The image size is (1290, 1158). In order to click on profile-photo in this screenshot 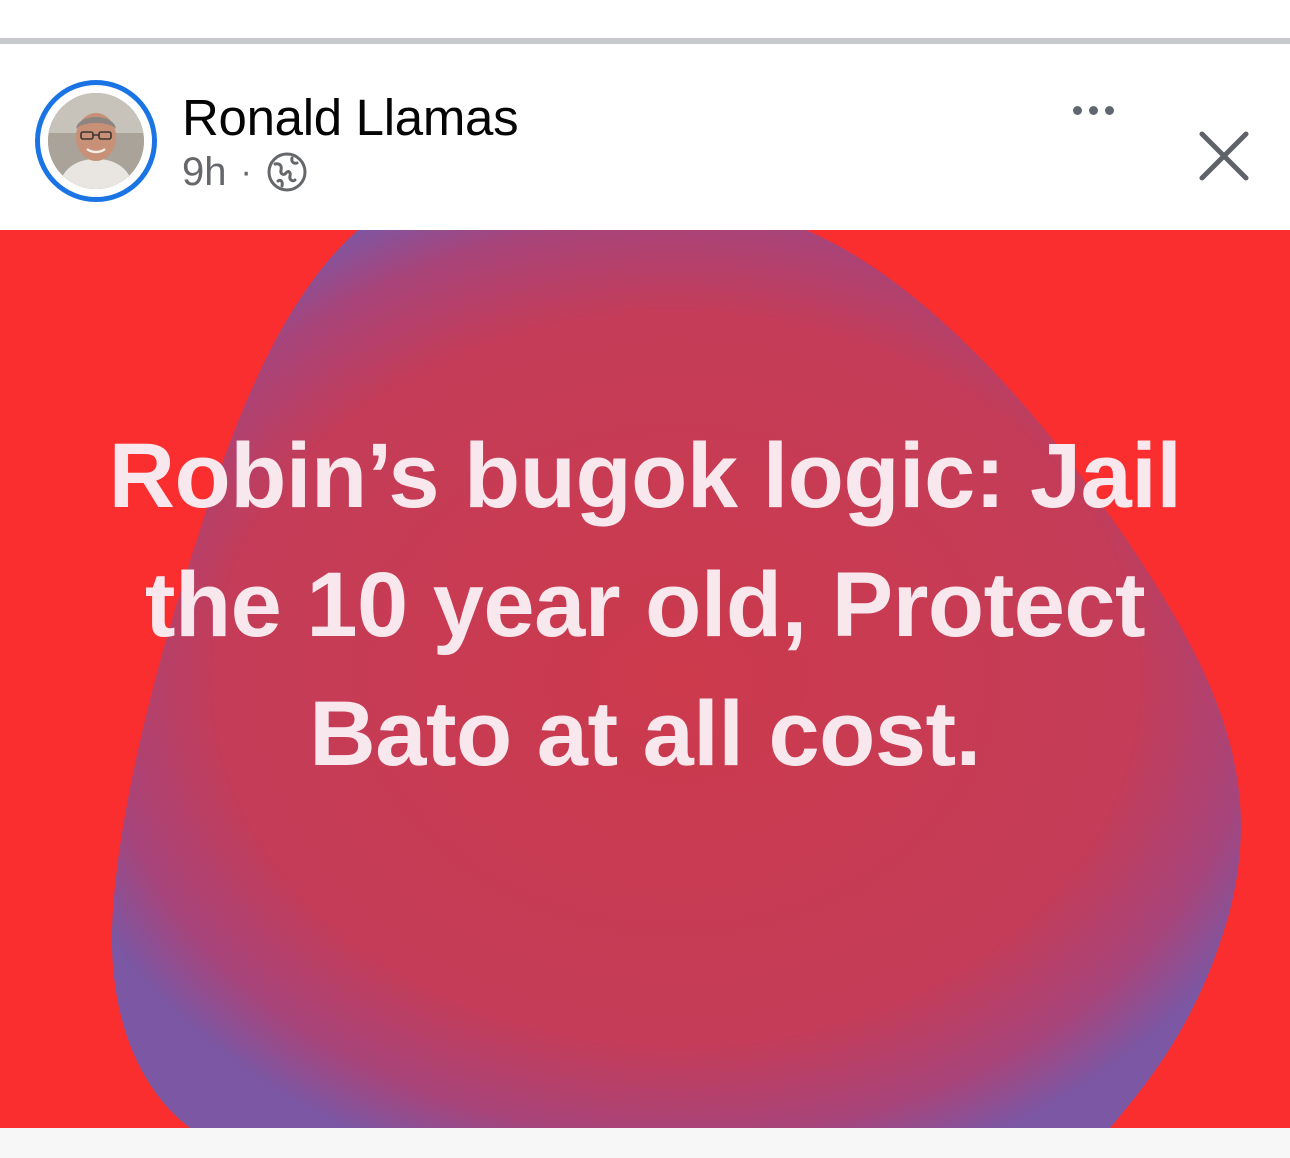, I will do `click(96, 141)`.